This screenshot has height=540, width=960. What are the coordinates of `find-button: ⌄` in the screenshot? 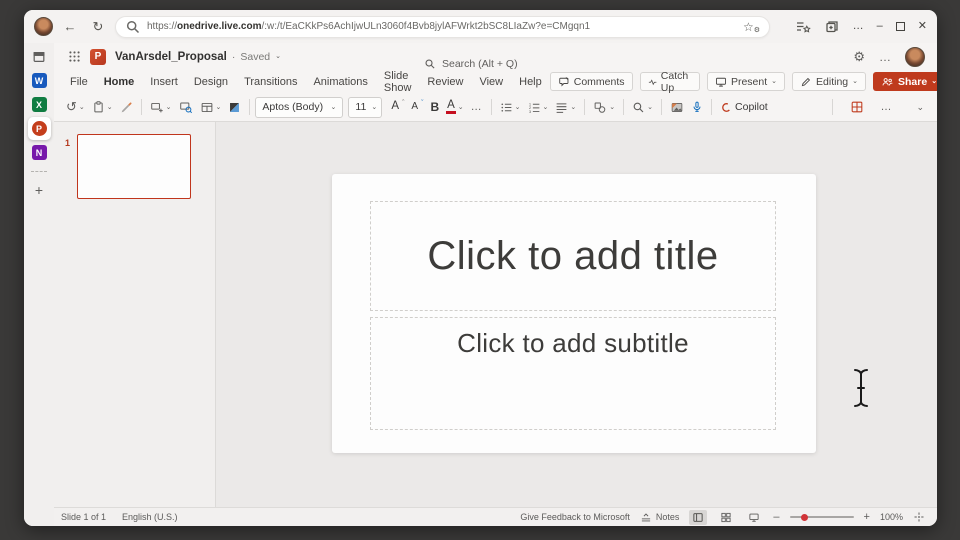 It's located at (642, 107).